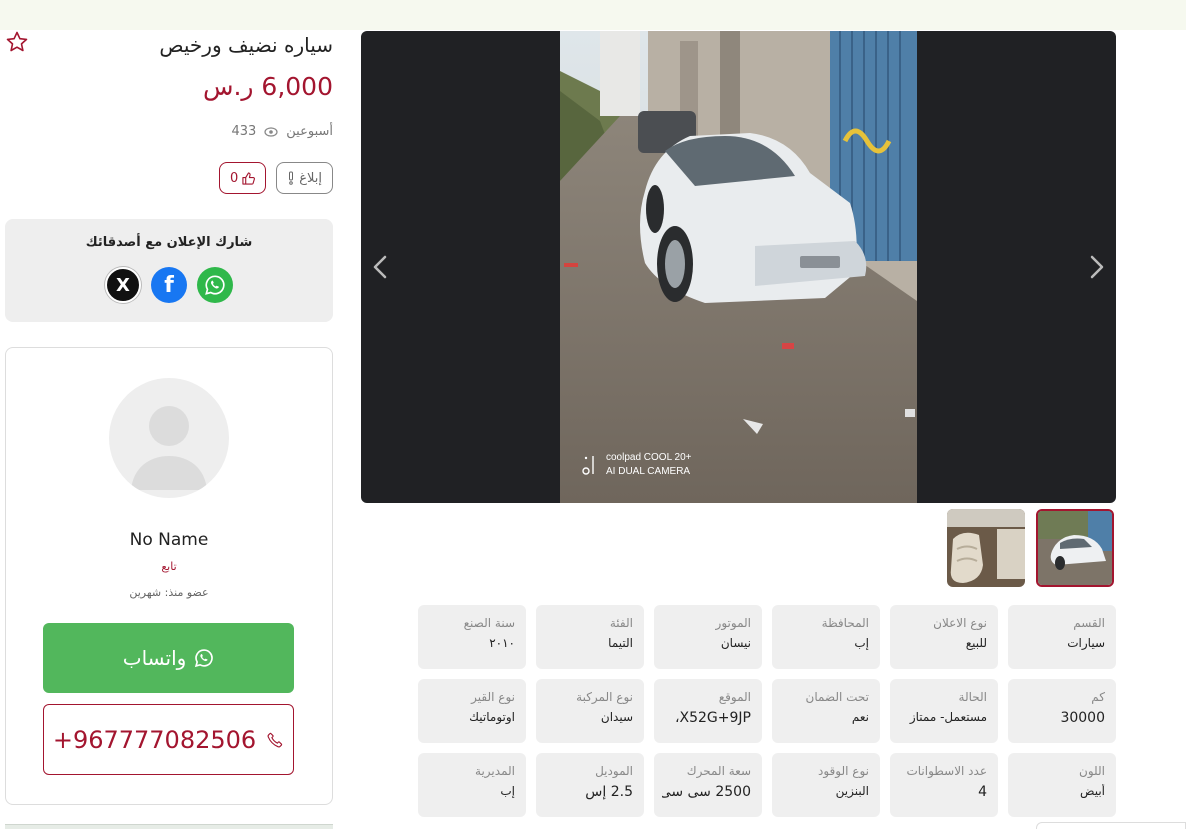  What do you see at coordinates (826, 711) in the screenshot?
I see `spec-card: تحت الضمان نعم` at bounding box center [826, 711].